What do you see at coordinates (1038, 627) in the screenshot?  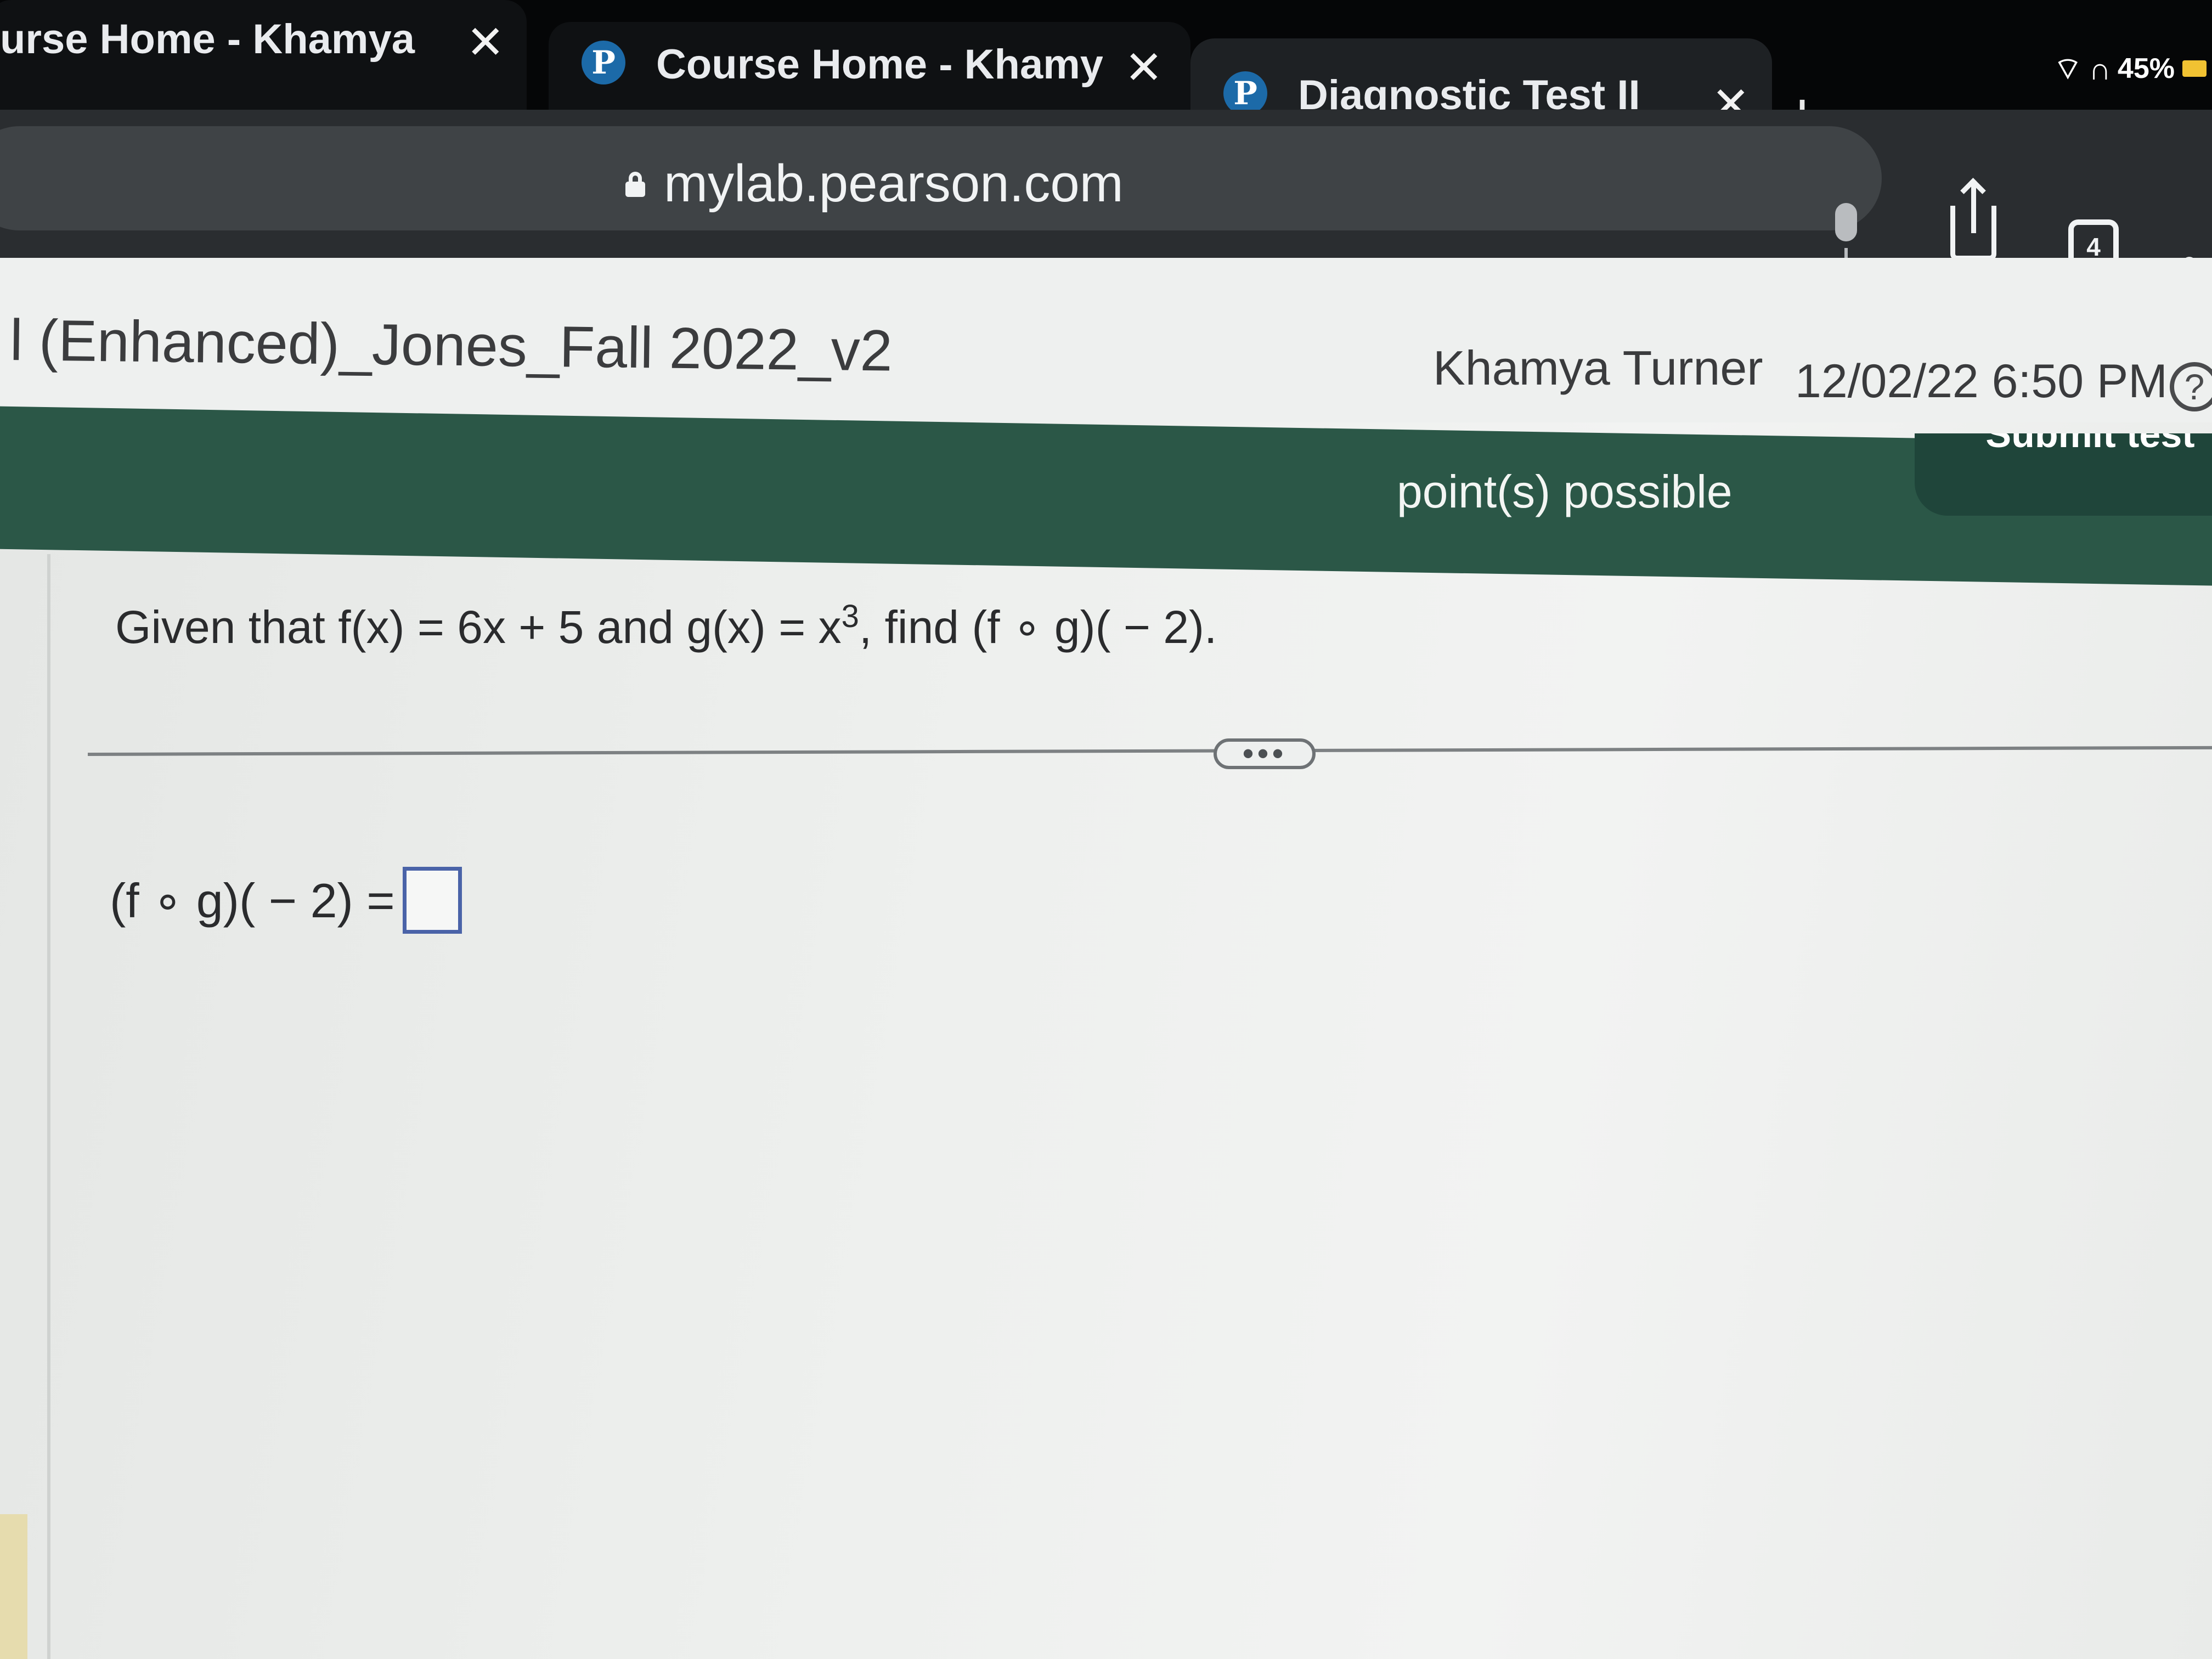 I see `question-suffix: , find (f ∘ g)( − 2).` at bounding box center [1038, 627].